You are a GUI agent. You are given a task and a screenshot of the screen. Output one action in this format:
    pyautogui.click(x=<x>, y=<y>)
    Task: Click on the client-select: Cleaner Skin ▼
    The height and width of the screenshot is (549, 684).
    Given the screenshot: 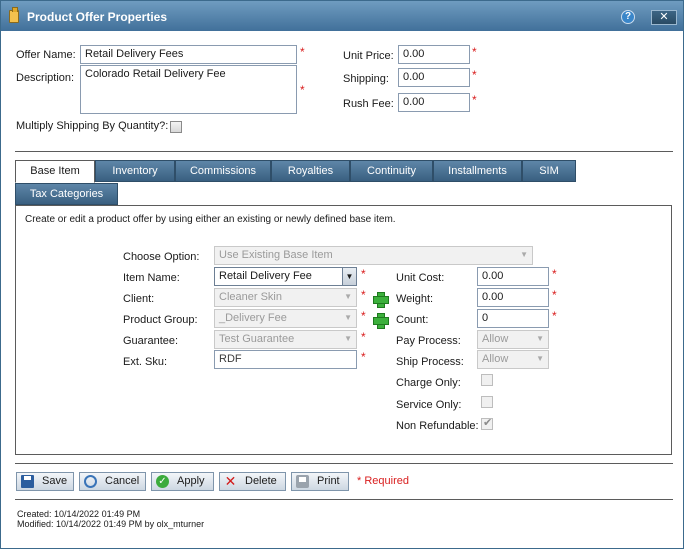 What is the action you would take?
    pyautogui.click(x=285, y=297)
    